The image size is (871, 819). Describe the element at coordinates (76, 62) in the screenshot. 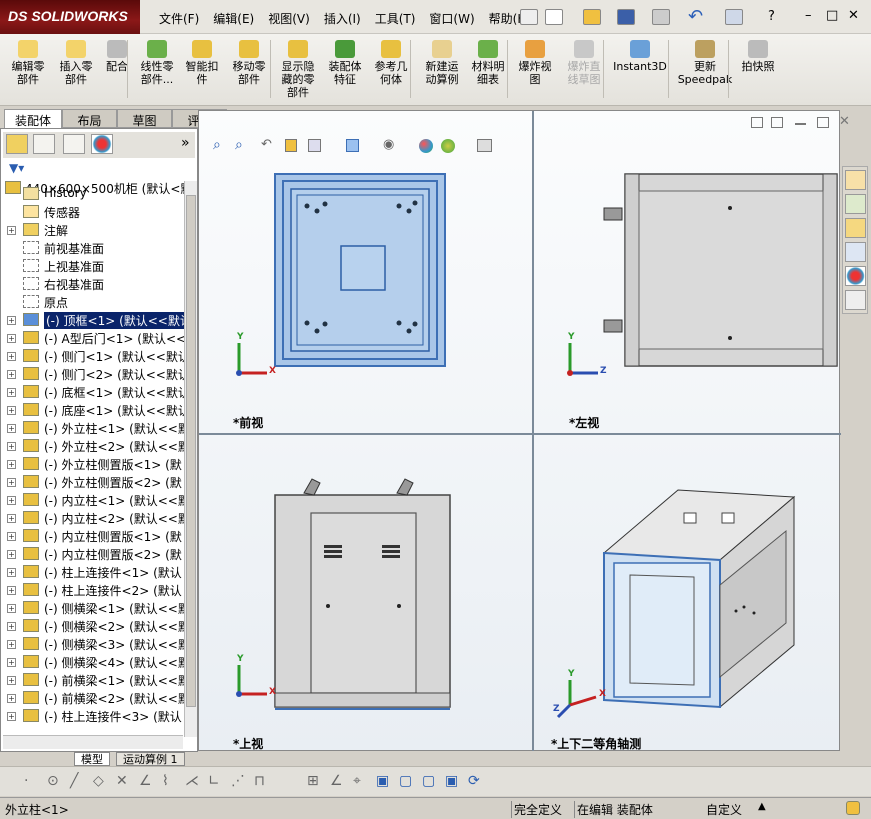

I see `insert-components-button: 插入零 部件` at that location.